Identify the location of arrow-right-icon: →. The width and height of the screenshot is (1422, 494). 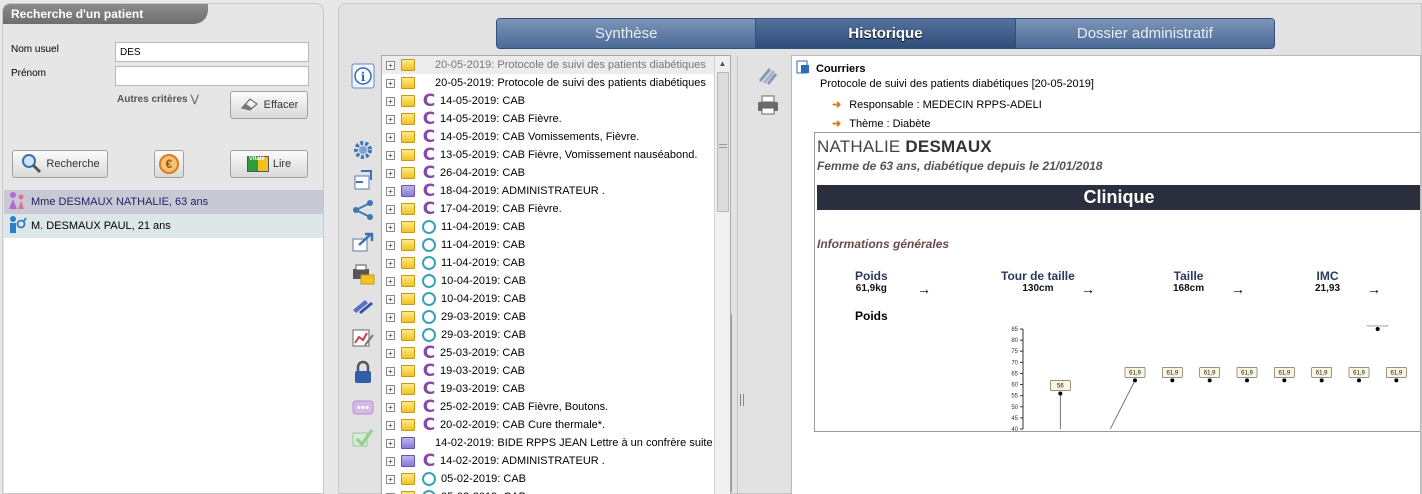
(1088, 289).